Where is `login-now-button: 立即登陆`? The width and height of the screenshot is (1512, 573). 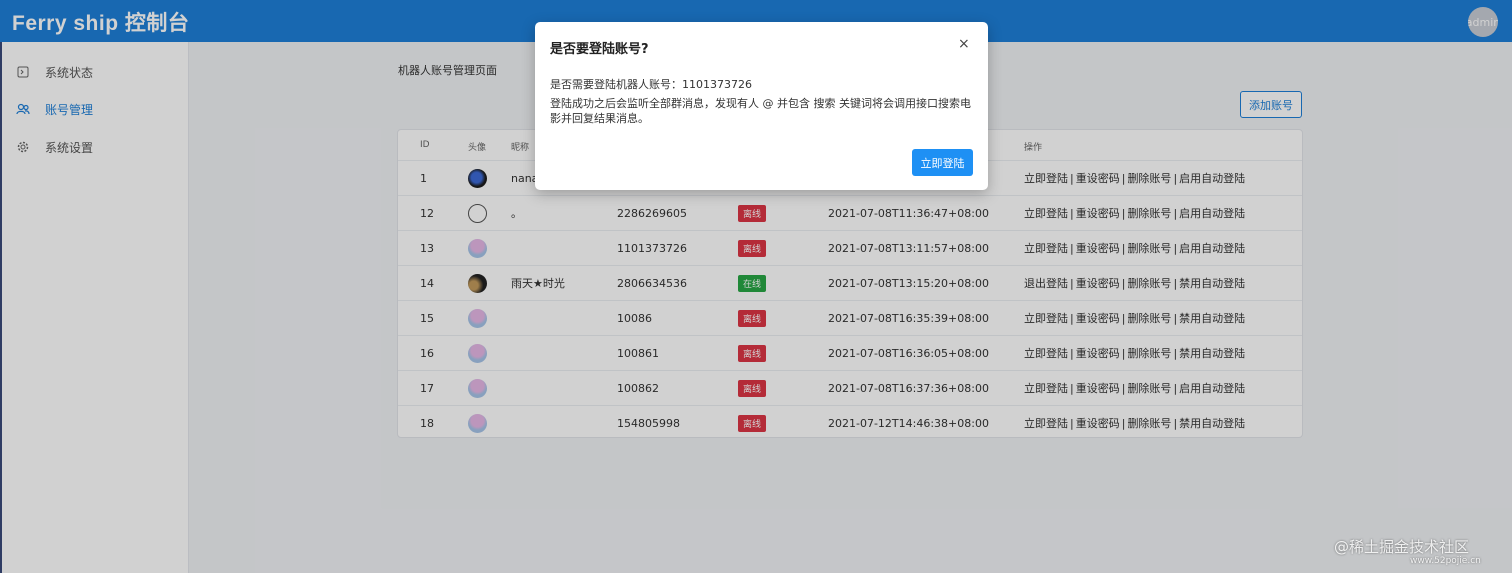
login-now-button: 立即登陆 is located at coordinates (942, 162).